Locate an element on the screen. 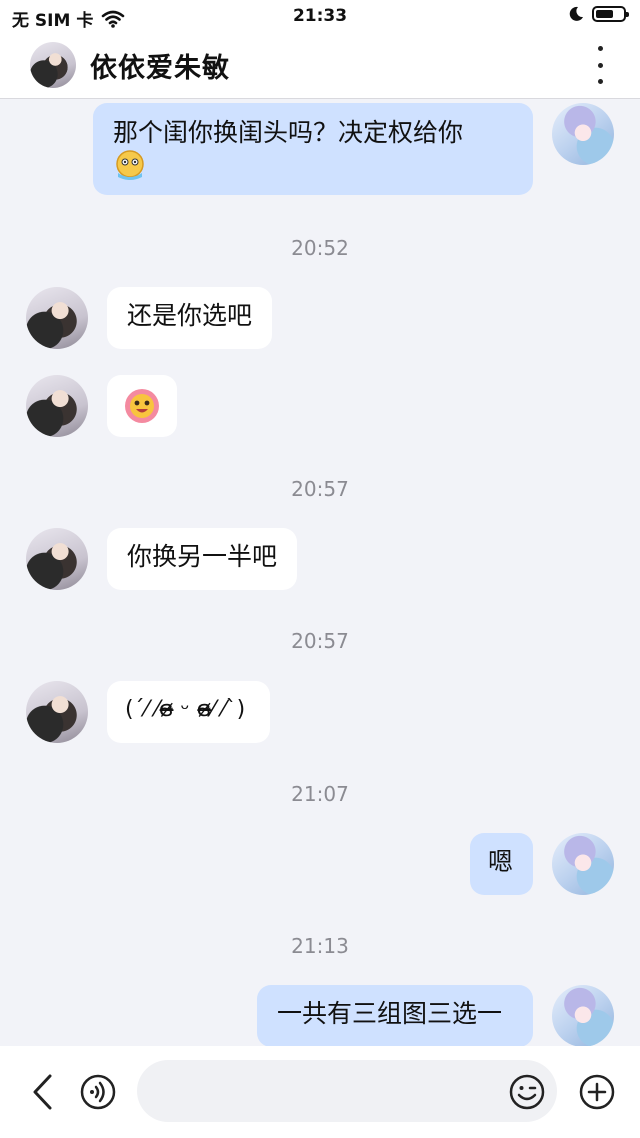 The image size is (640, 1138). plus-circle-icon is located at coordinates (597, 1092).